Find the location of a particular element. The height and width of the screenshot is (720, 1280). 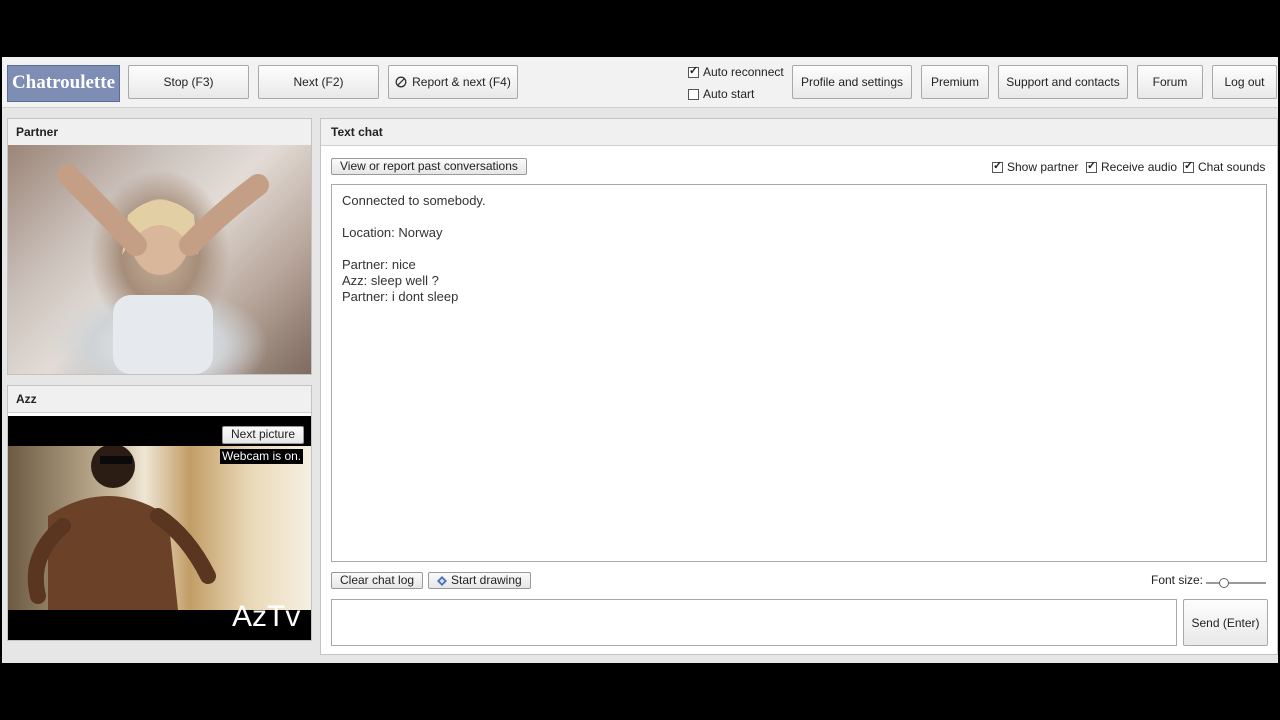

font-size-slider-track is located at coordinates (1236, 583).